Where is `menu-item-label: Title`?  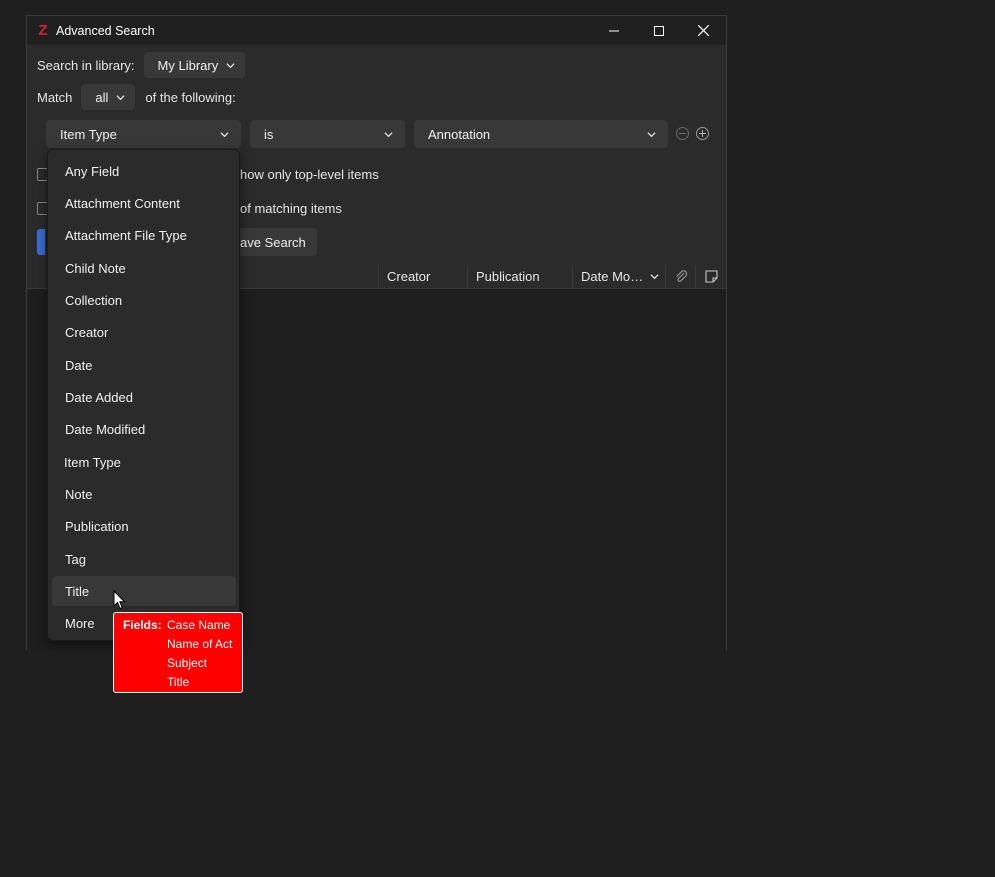
menu-item-label: Title is located at coordinates (77, 591).